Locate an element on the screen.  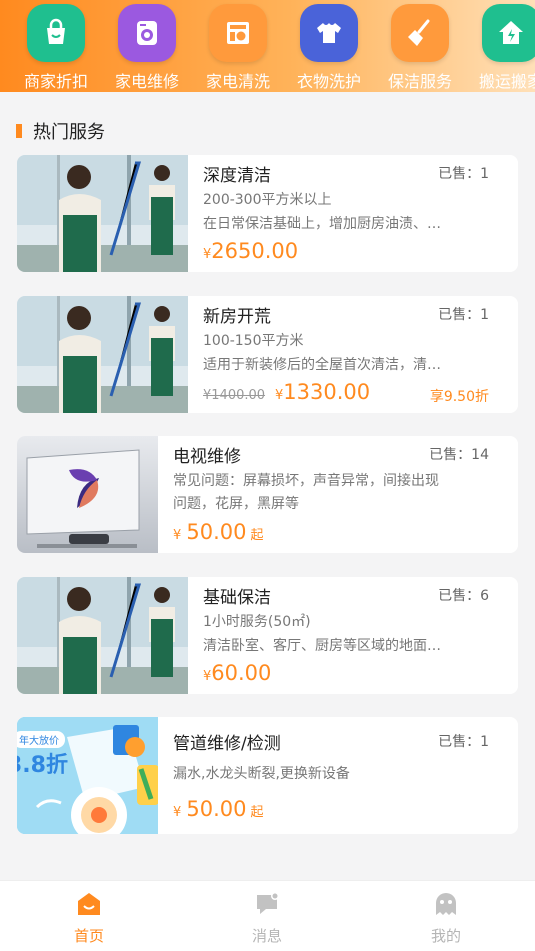
category-appliance-repair: 家电维修 is located at coordinates (147, 48).